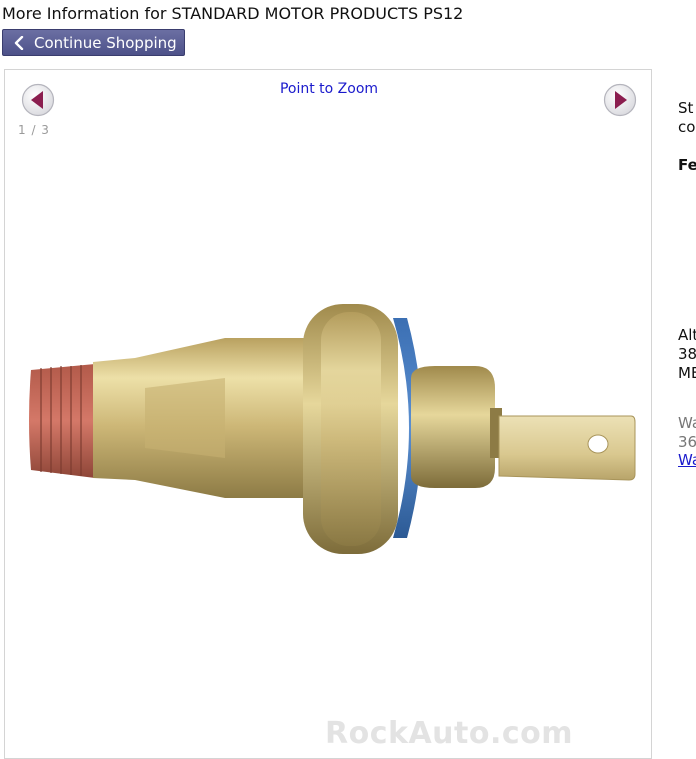 The image size is (696, 759). I want to click on warranty-link: Wa, so click(687, 460).